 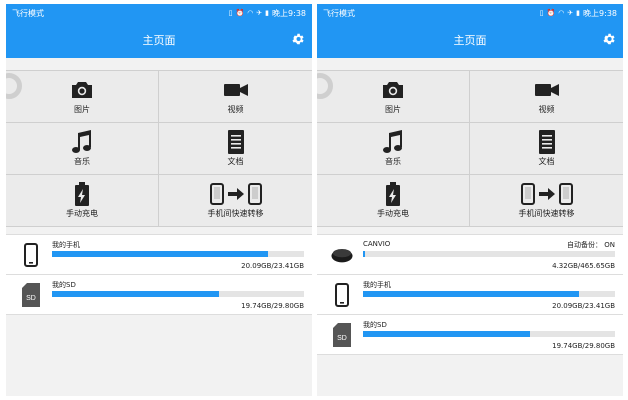 I want to click on external-drive-icon, so click(x=342, y=256).